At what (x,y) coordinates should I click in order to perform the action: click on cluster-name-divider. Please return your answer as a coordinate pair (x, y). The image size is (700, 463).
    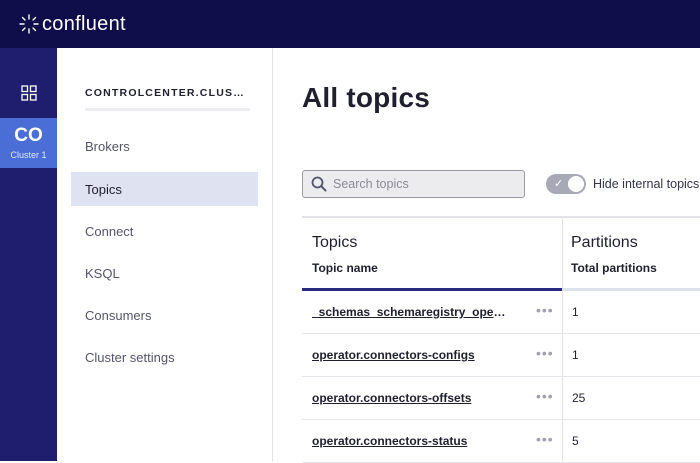
    Looking at the image, I should click on (167, 109).